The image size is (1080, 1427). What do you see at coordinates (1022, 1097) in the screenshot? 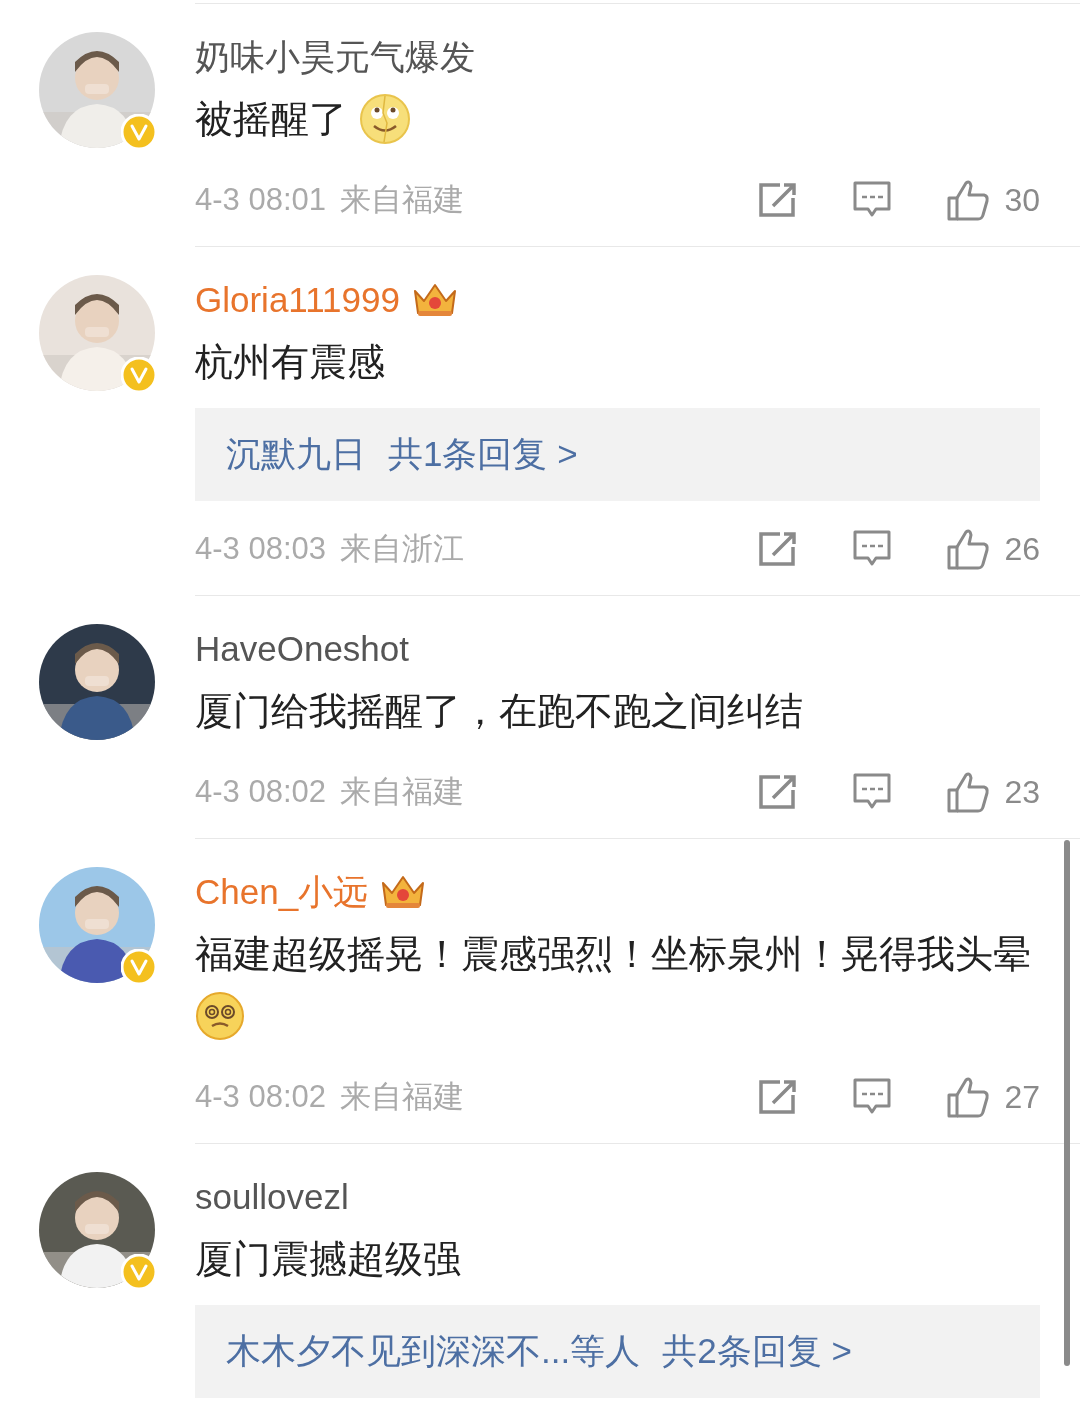
I see `like-count: 27` at bounding box center [1022, 1097].